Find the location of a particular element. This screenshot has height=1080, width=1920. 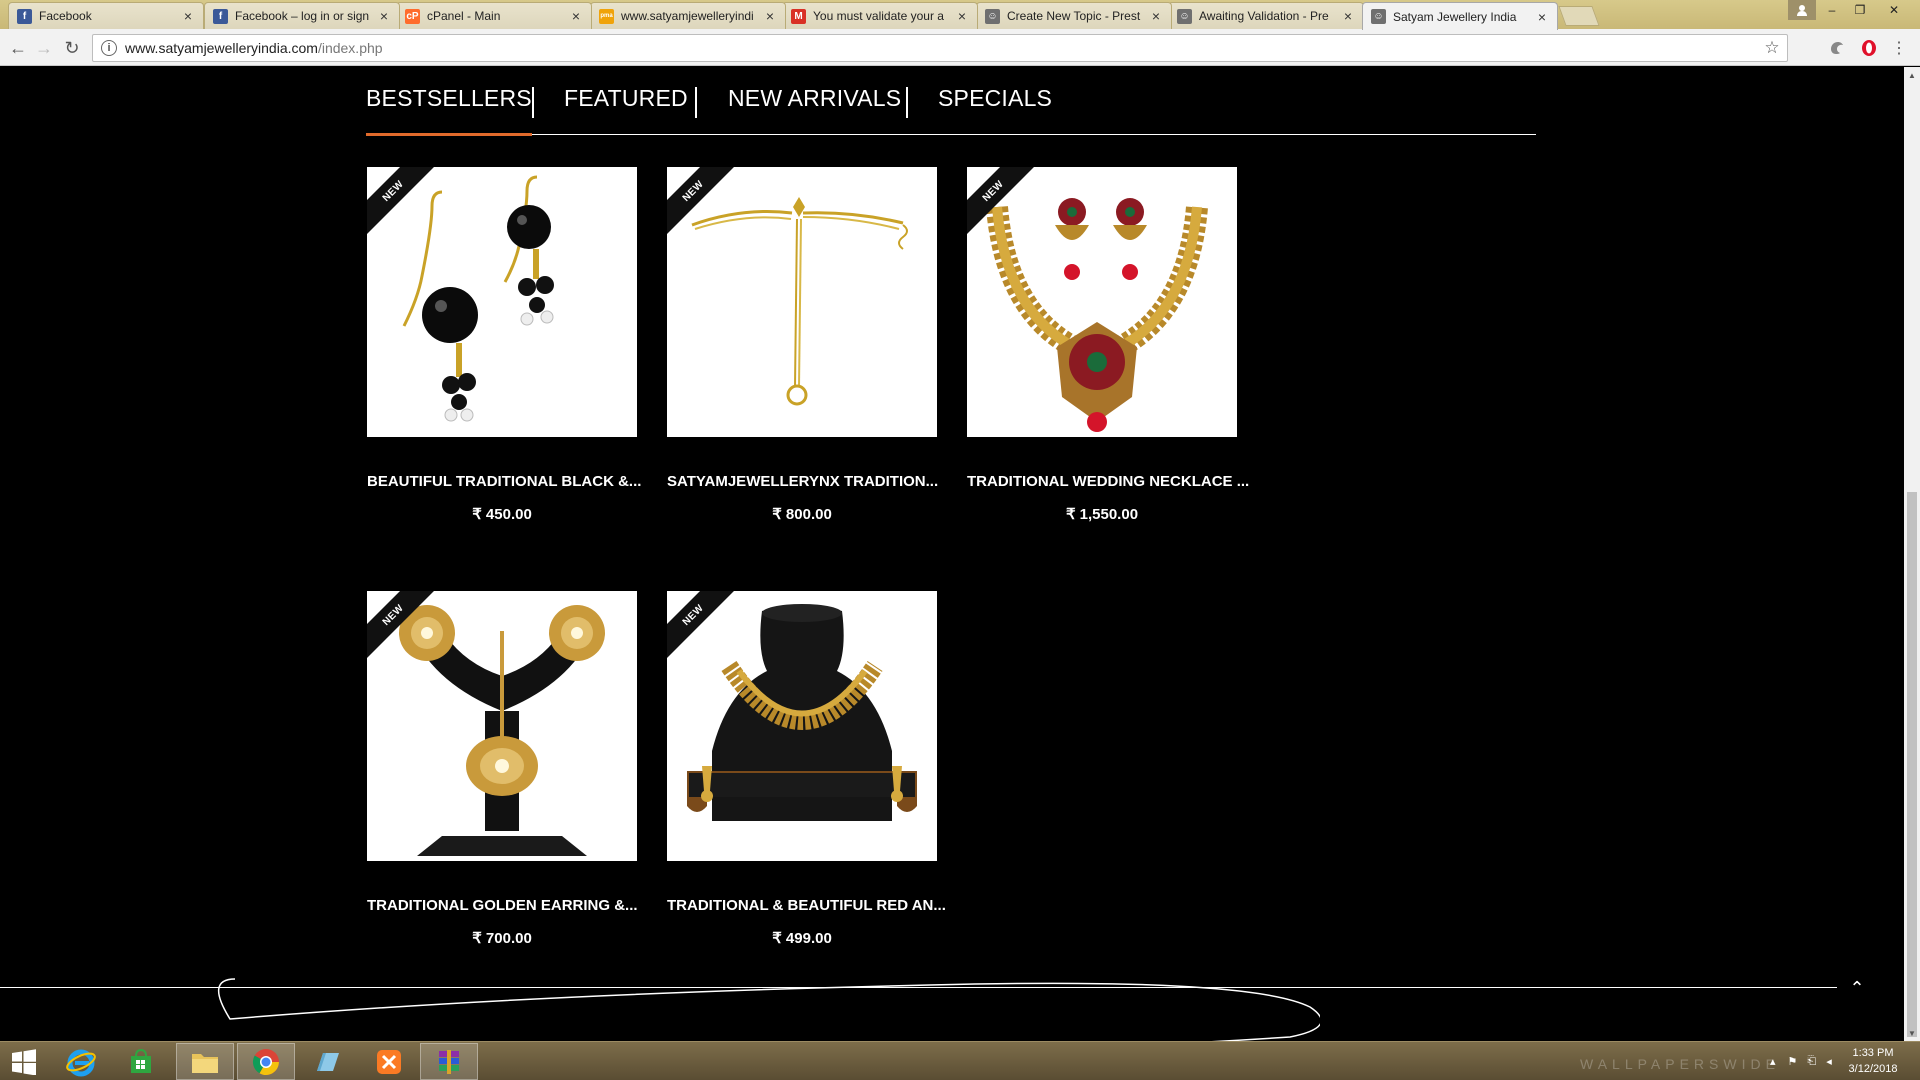

system-tray: ▴ ⚑ ⎗ ◂ is located at coordinates (1801, 1061).